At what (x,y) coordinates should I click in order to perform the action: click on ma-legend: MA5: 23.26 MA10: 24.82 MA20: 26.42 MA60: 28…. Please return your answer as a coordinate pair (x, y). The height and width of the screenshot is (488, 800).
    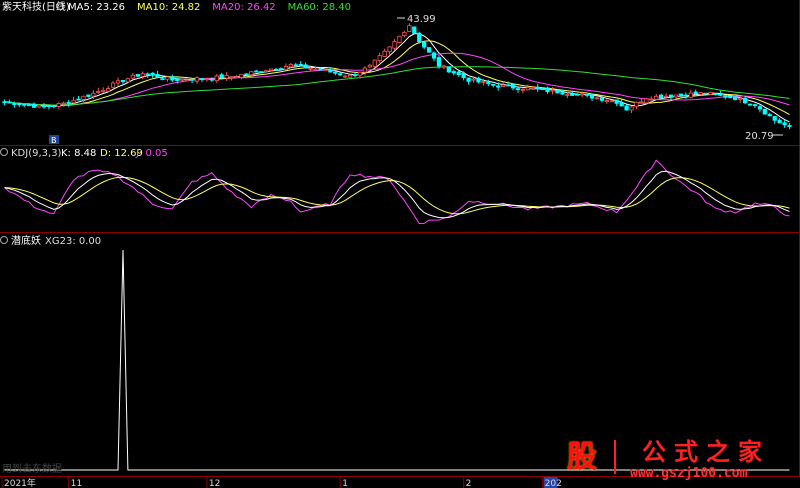
    Looking at the image, I should click on (209, 7).